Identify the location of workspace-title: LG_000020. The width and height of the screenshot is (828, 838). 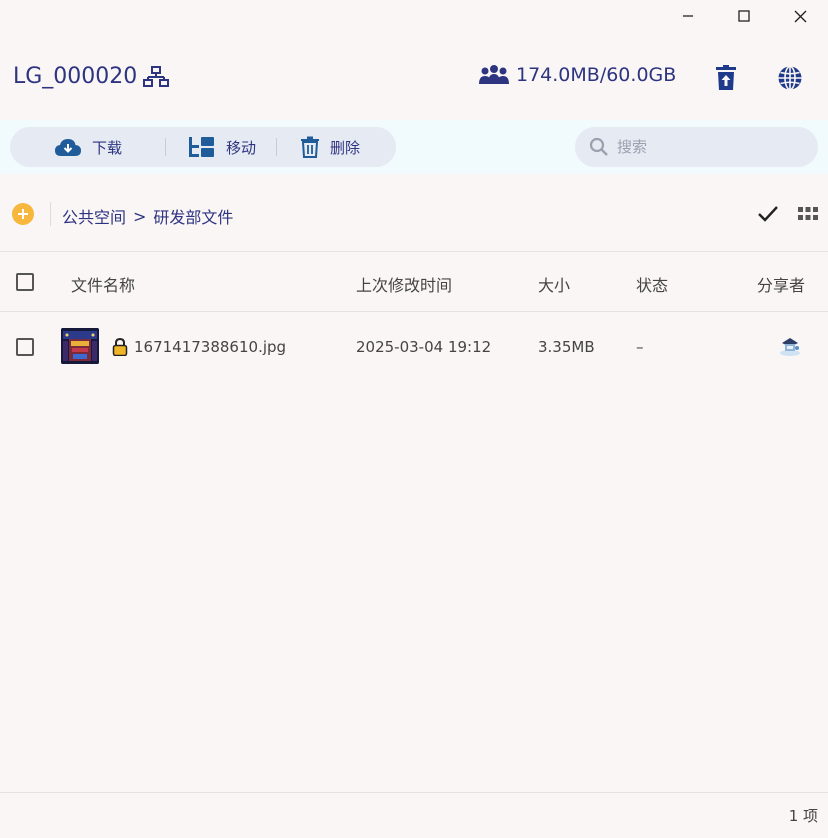
(91, 76).